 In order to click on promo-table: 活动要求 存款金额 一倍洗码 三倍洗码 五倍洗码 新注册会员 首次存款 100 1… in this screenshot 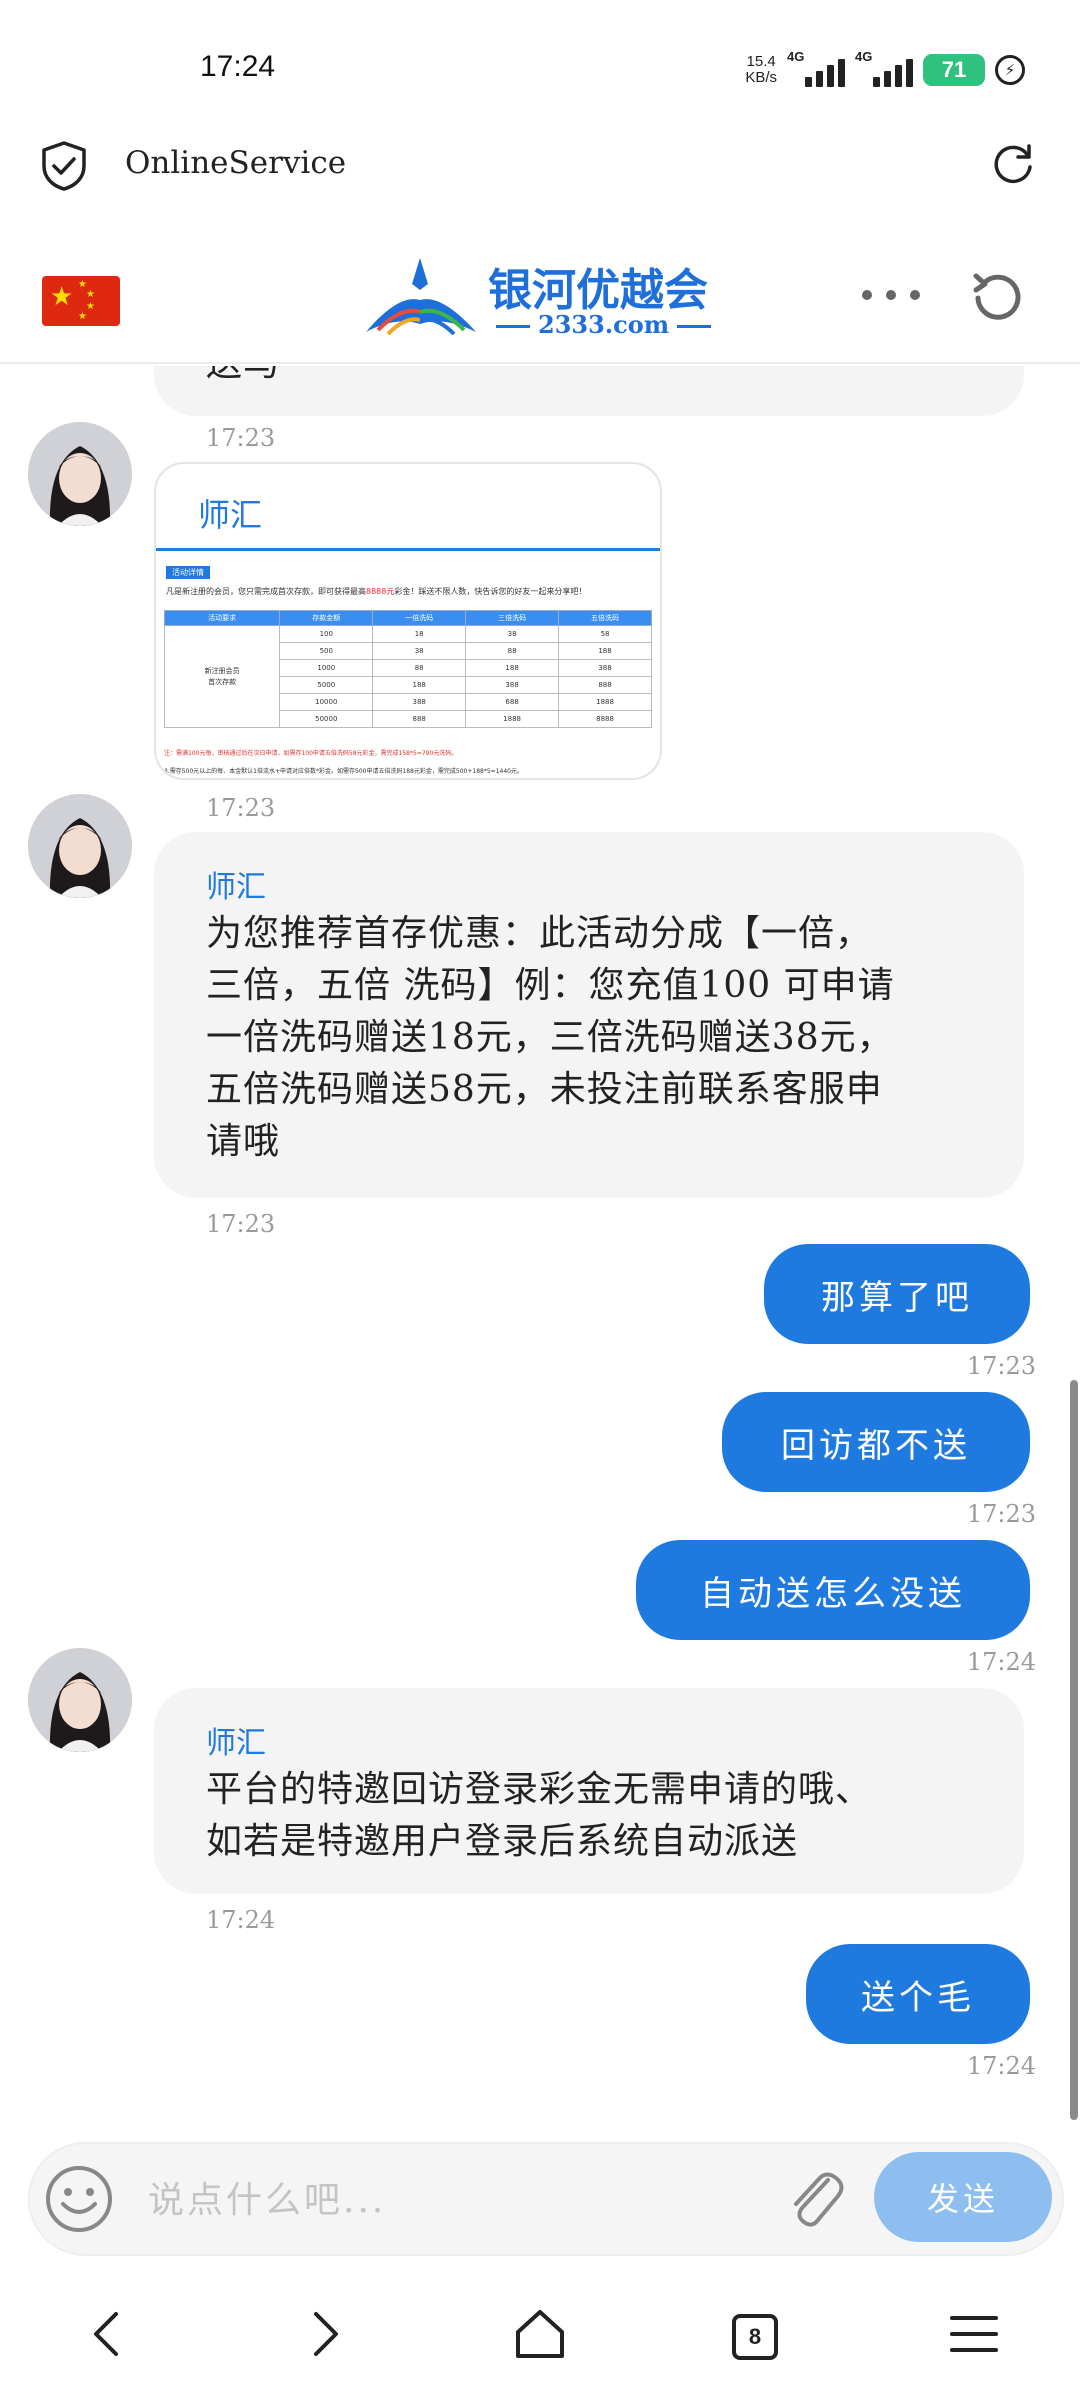, I will do `click(407, 669)`.